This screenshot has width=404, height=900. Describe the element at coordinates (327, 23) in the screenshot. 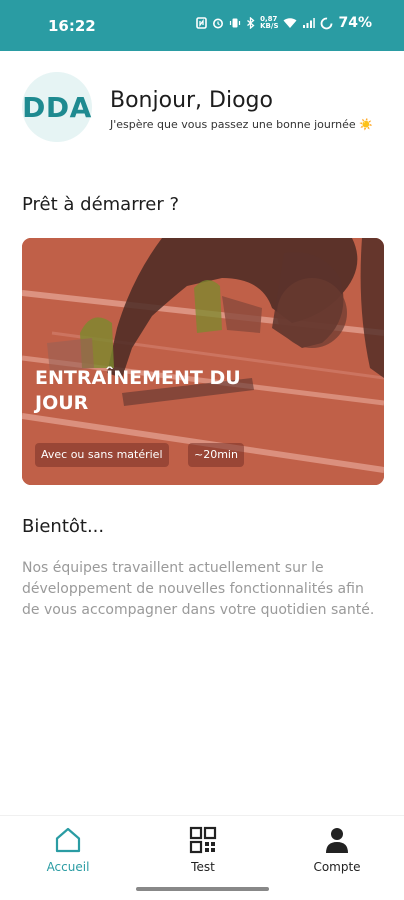

I see `battery-saver-icon` at that location.